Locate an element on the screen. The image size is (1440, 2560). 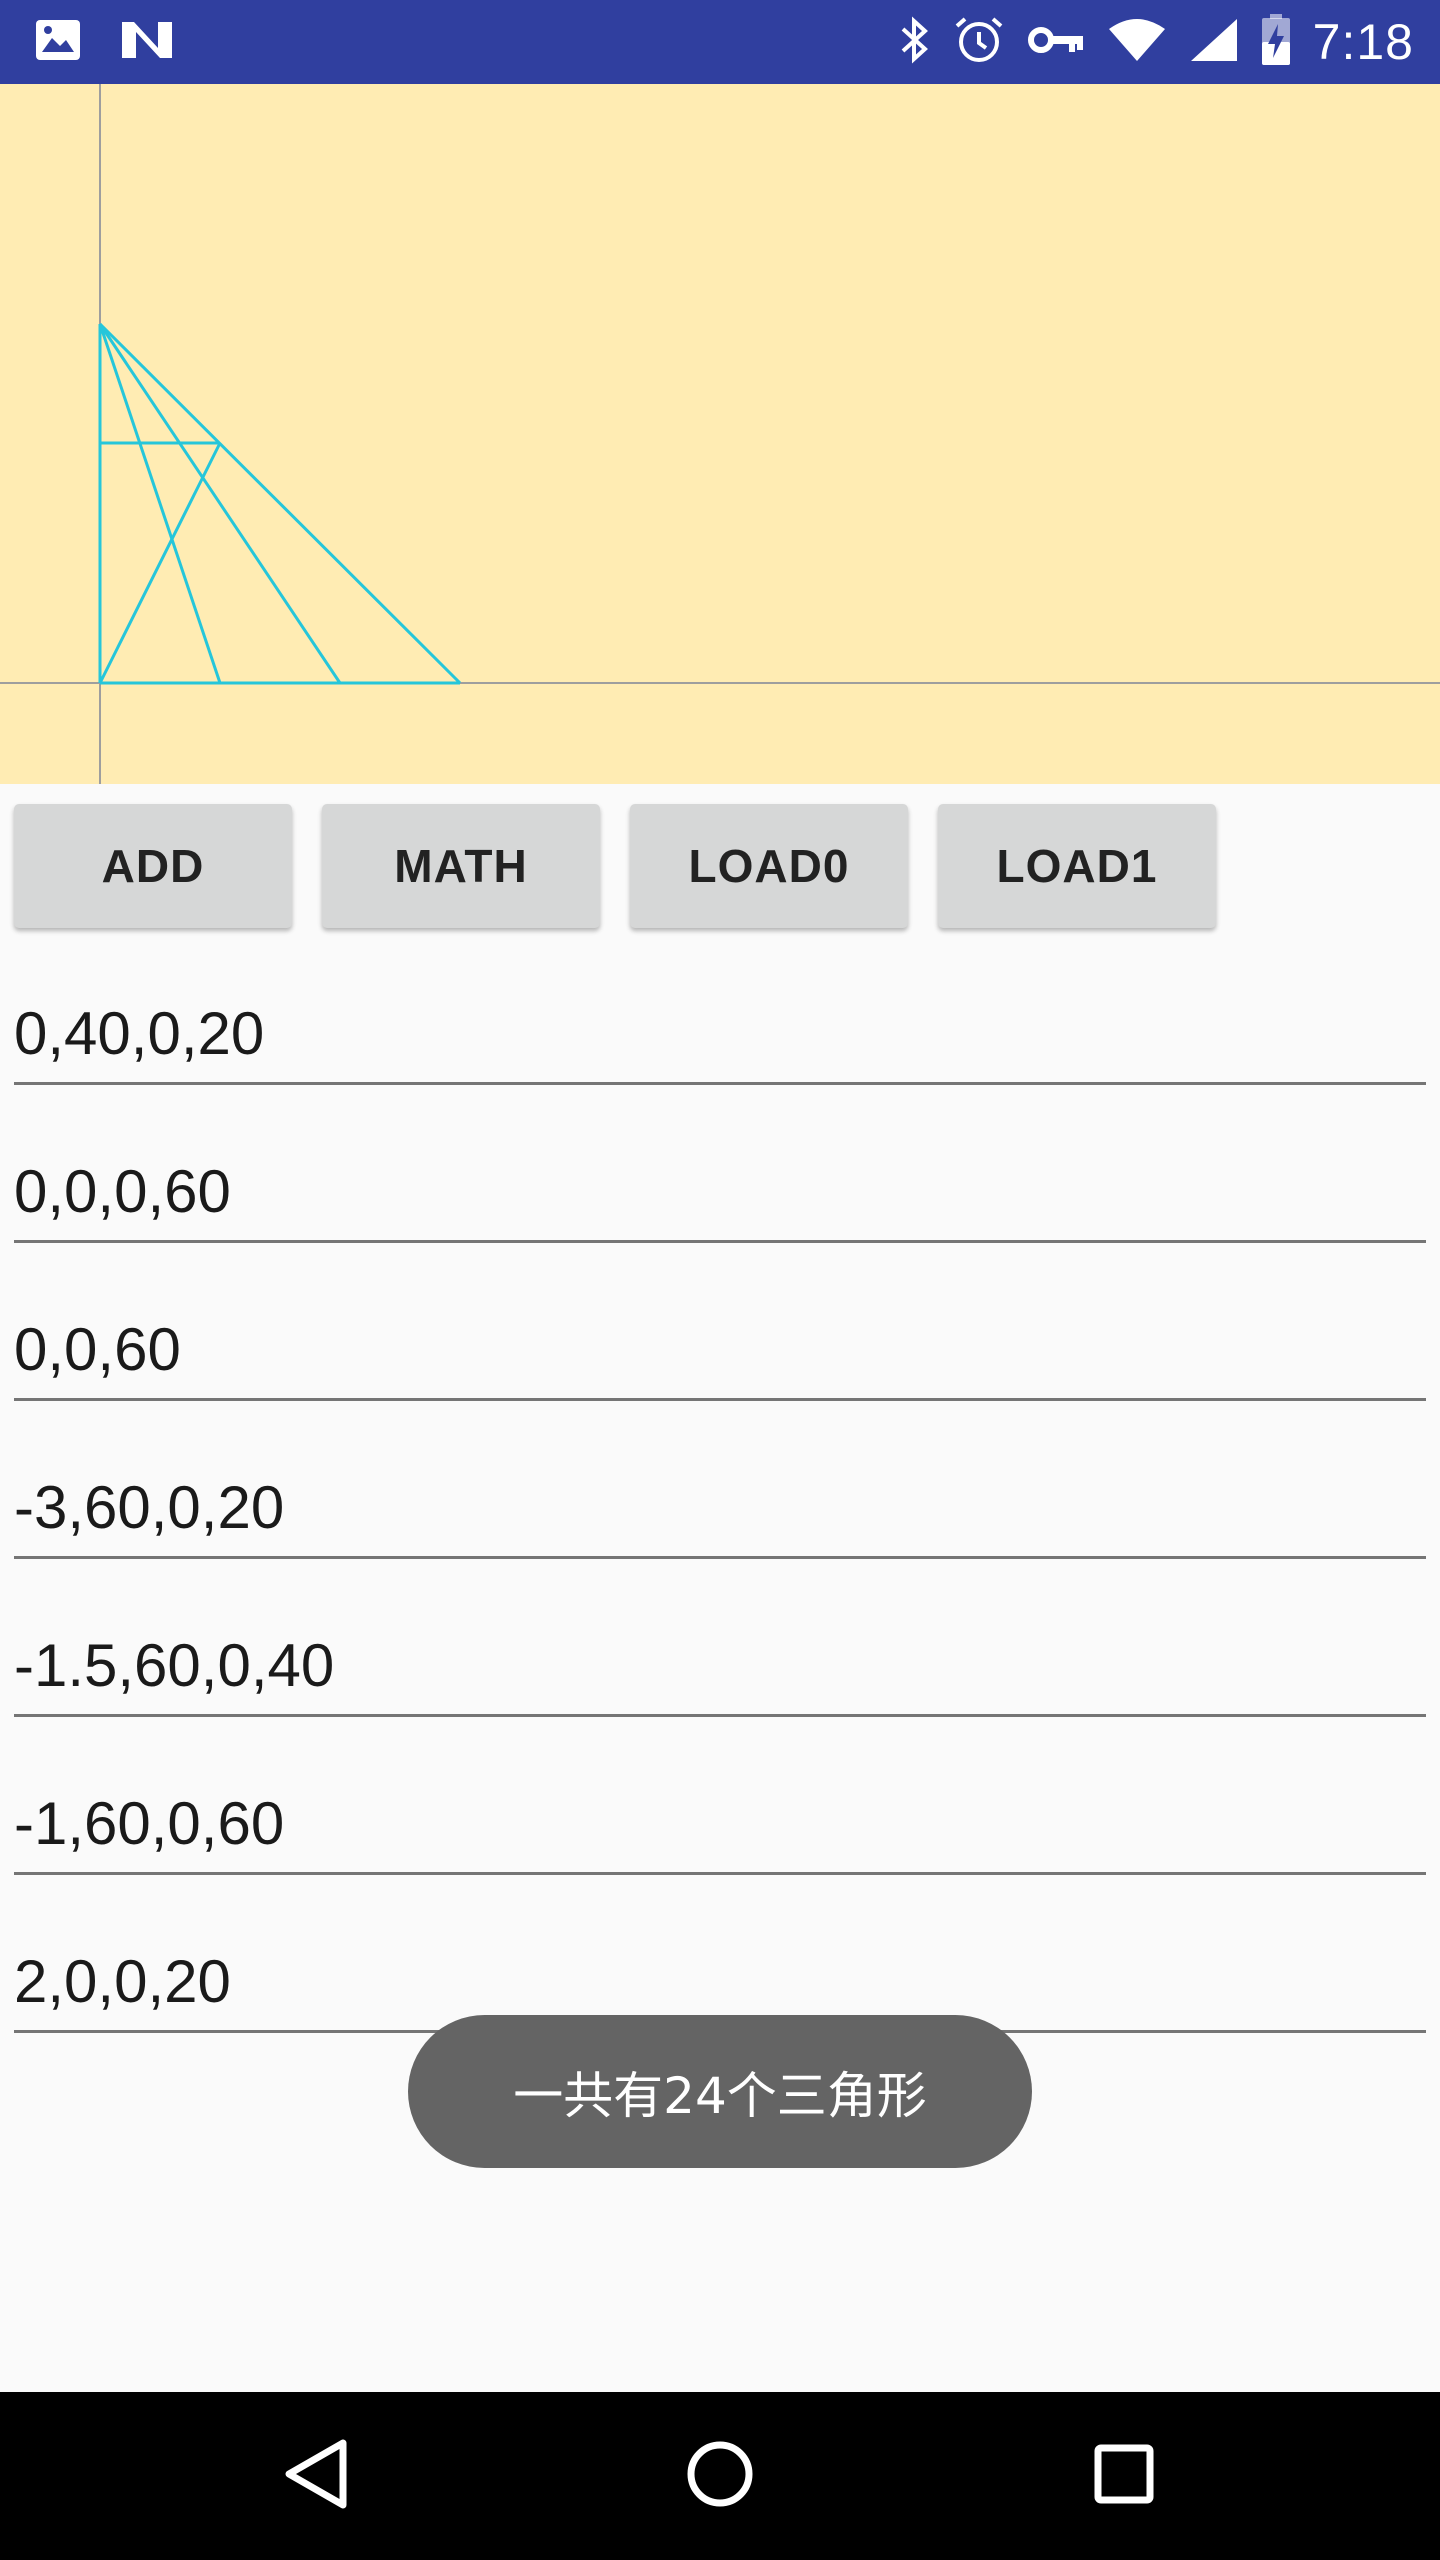
triangle-lines is located at coordinates (280, 503).